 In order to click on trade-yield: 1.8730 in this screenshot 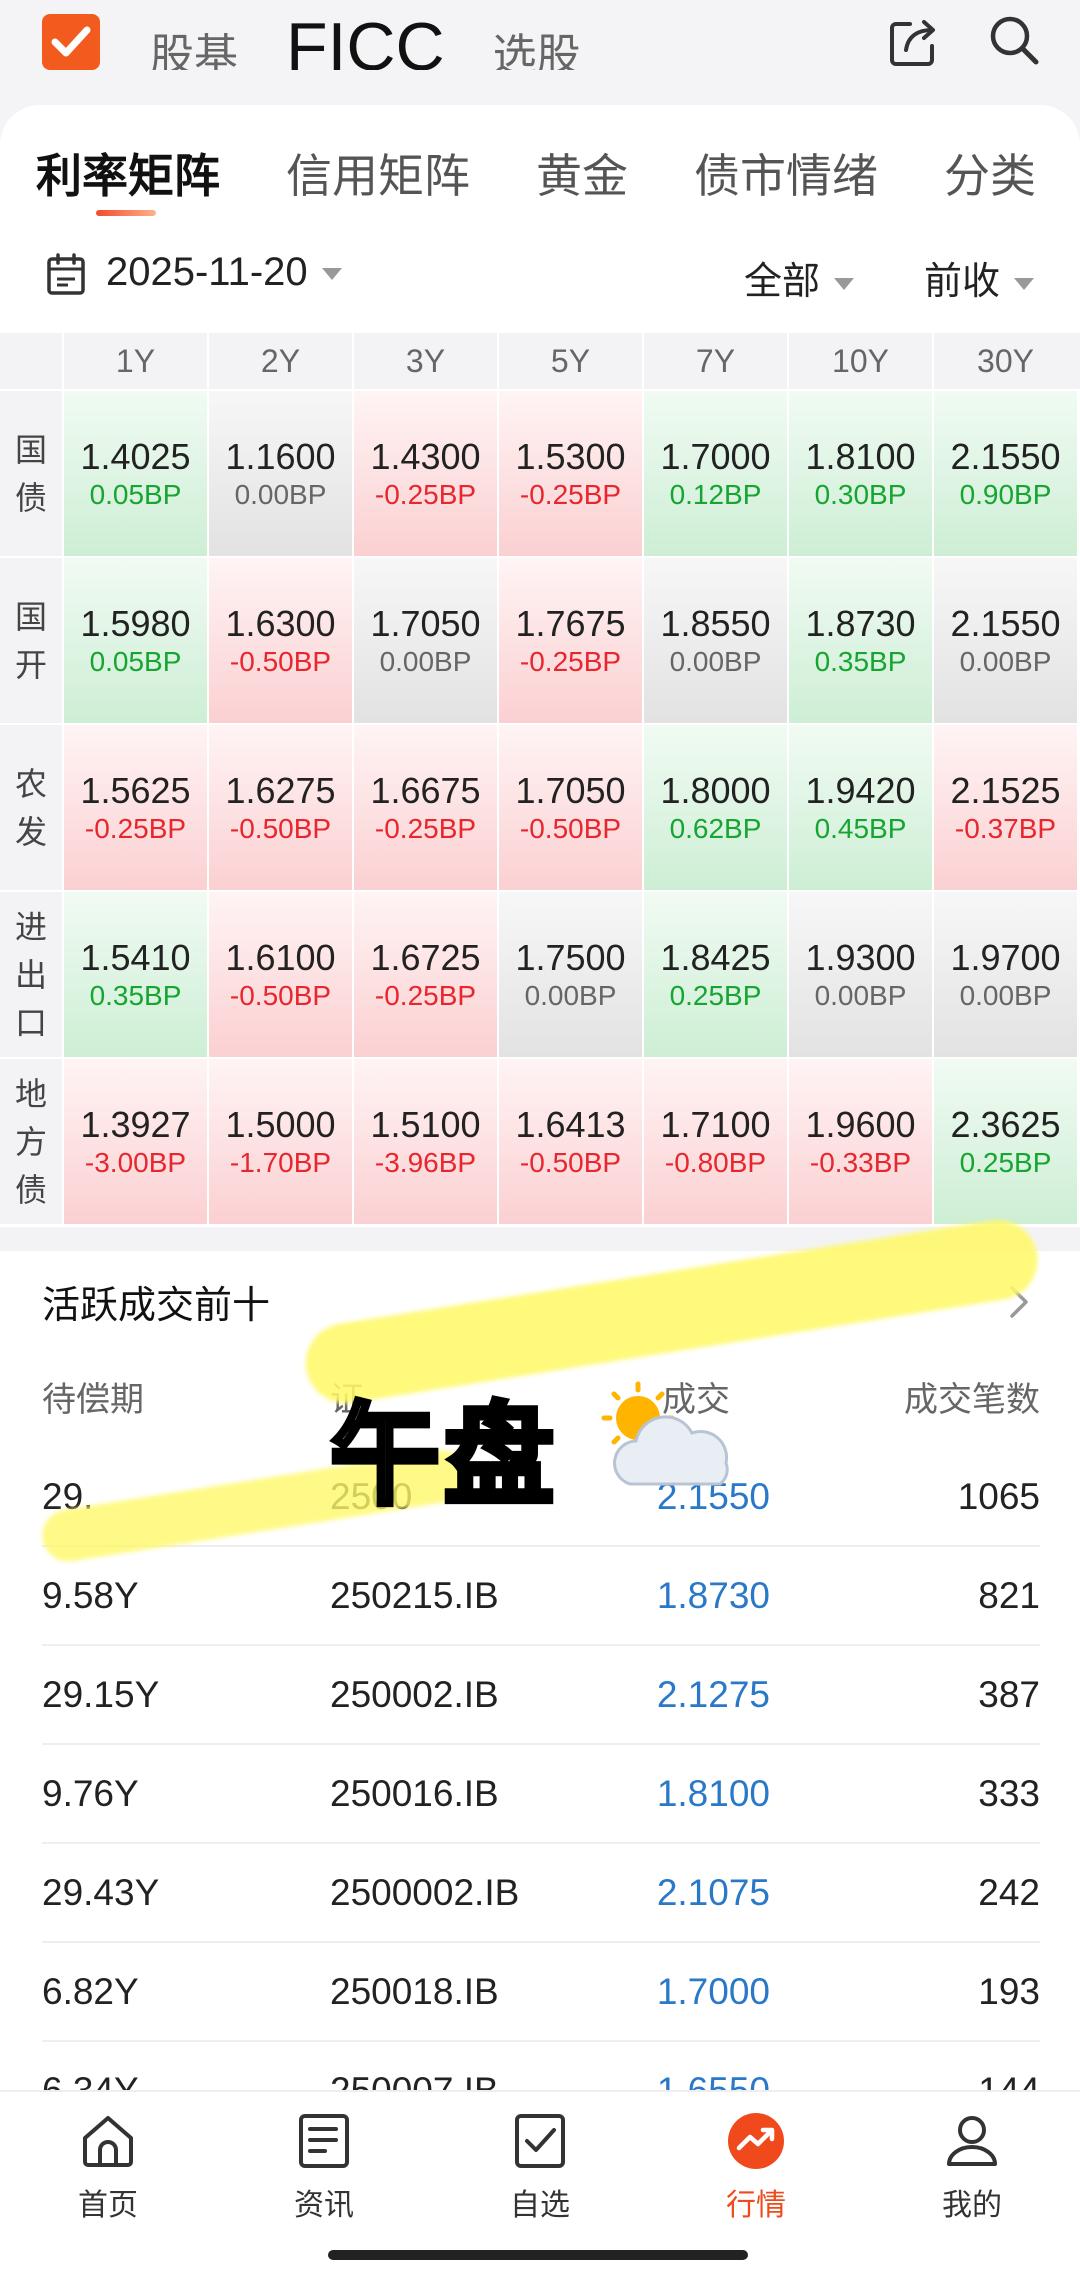, I will do `click(713, 1595)`.